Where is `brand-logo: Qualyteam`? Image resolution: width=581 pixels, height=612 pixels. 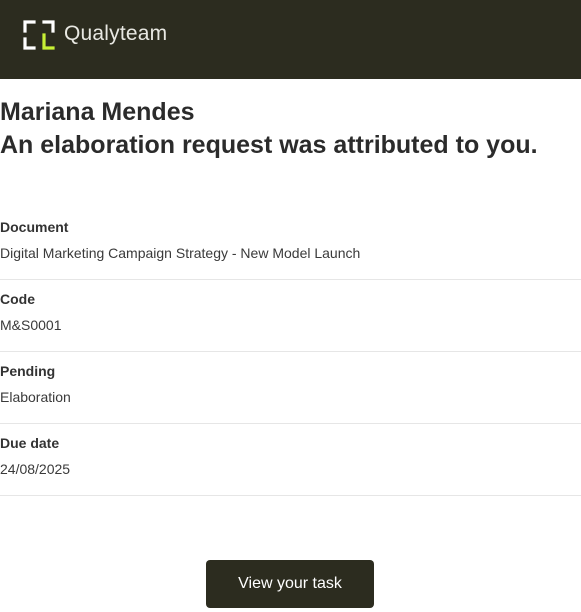
brand-logo: Qualyteam is located at coordinates (95, 35).